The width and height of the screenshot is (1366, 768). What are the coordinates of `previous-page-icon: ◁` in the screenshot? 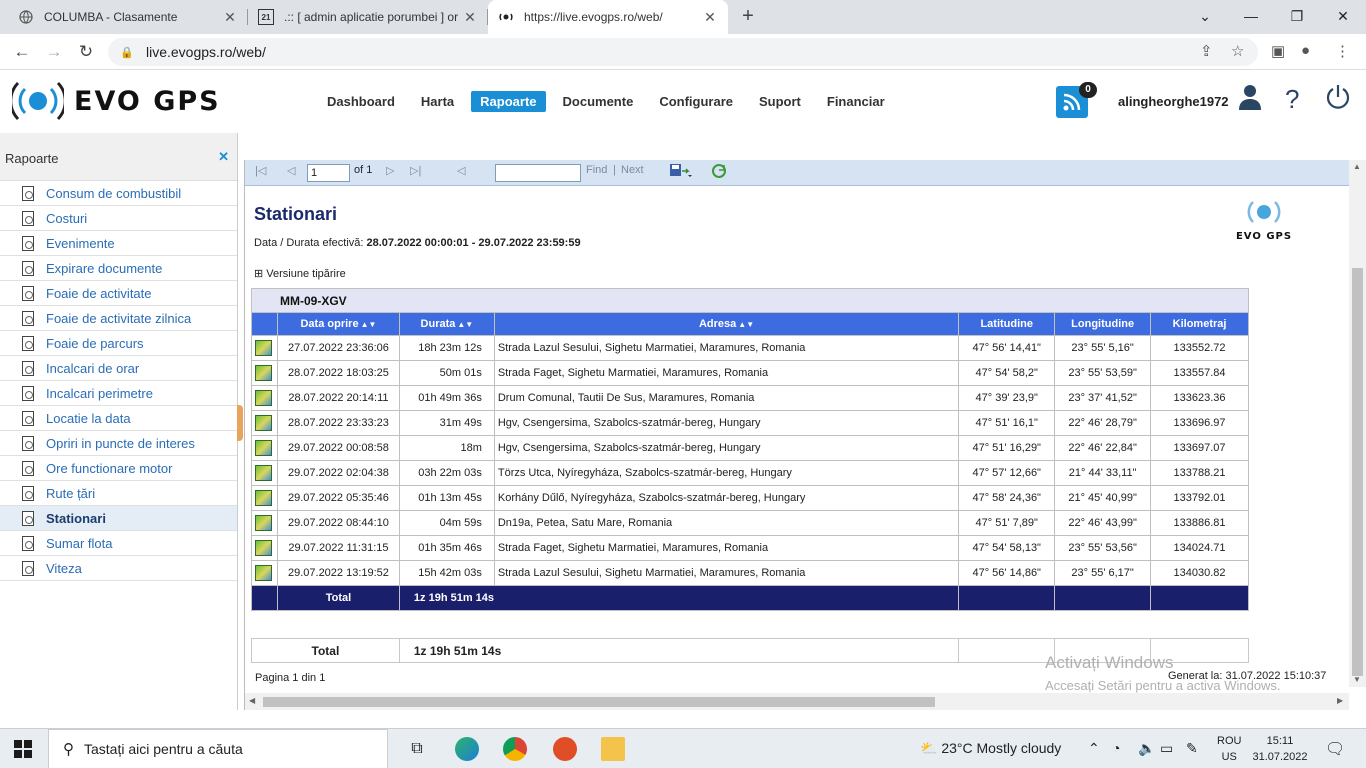 It's located at (291, 170).